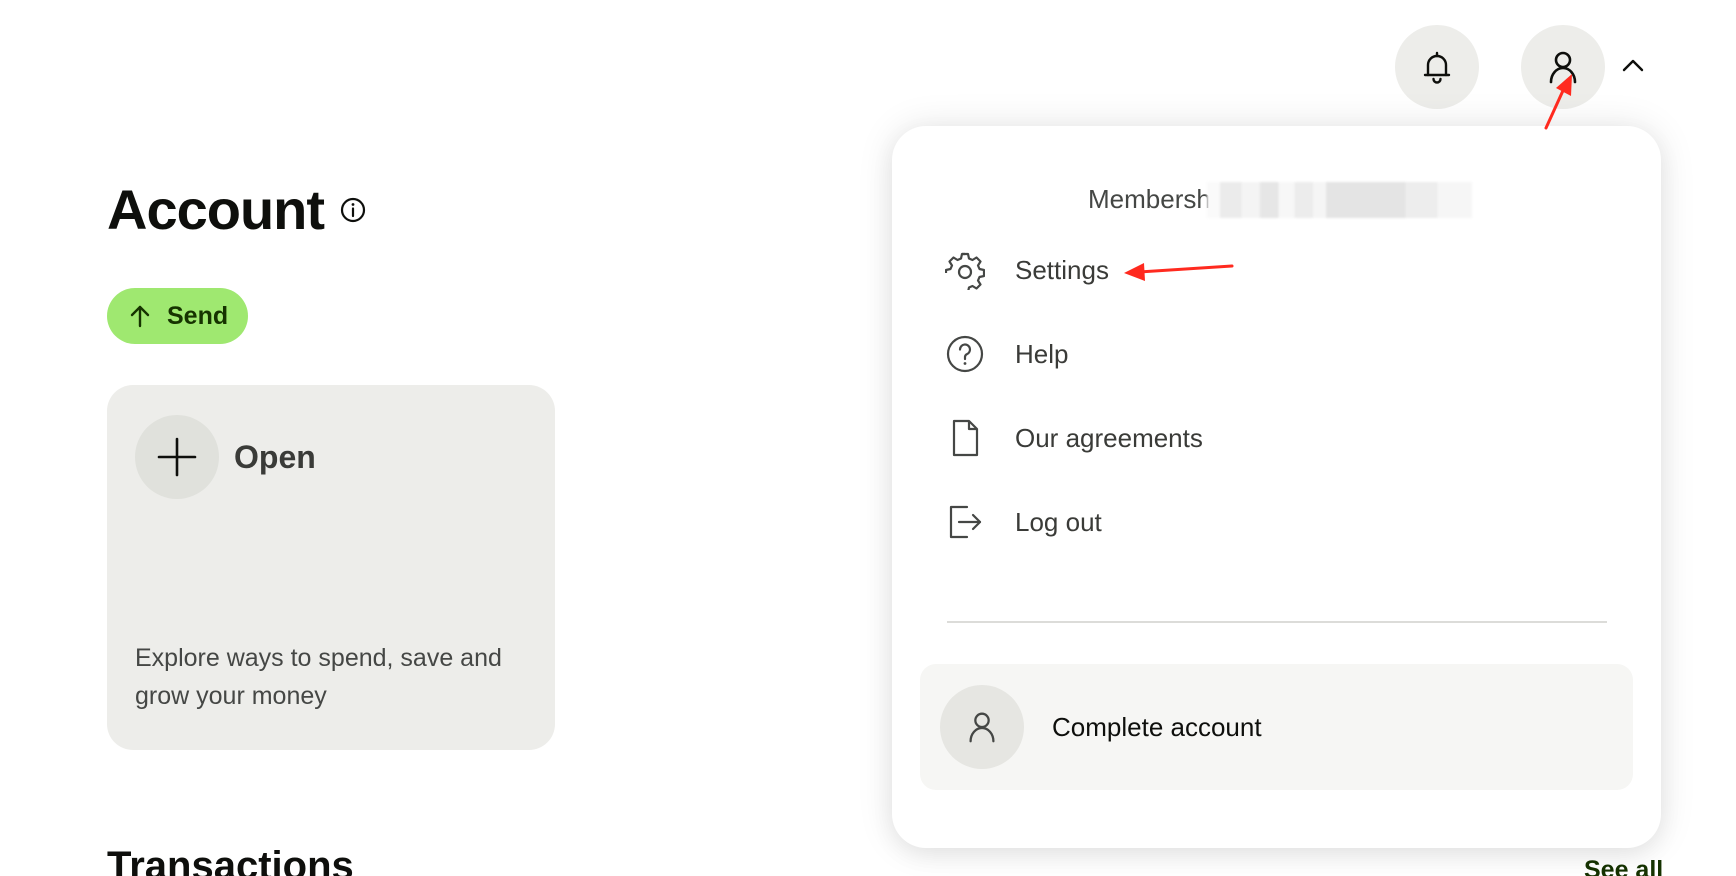  I want to click on transactions-heading: Transactions, so click(230, 860).